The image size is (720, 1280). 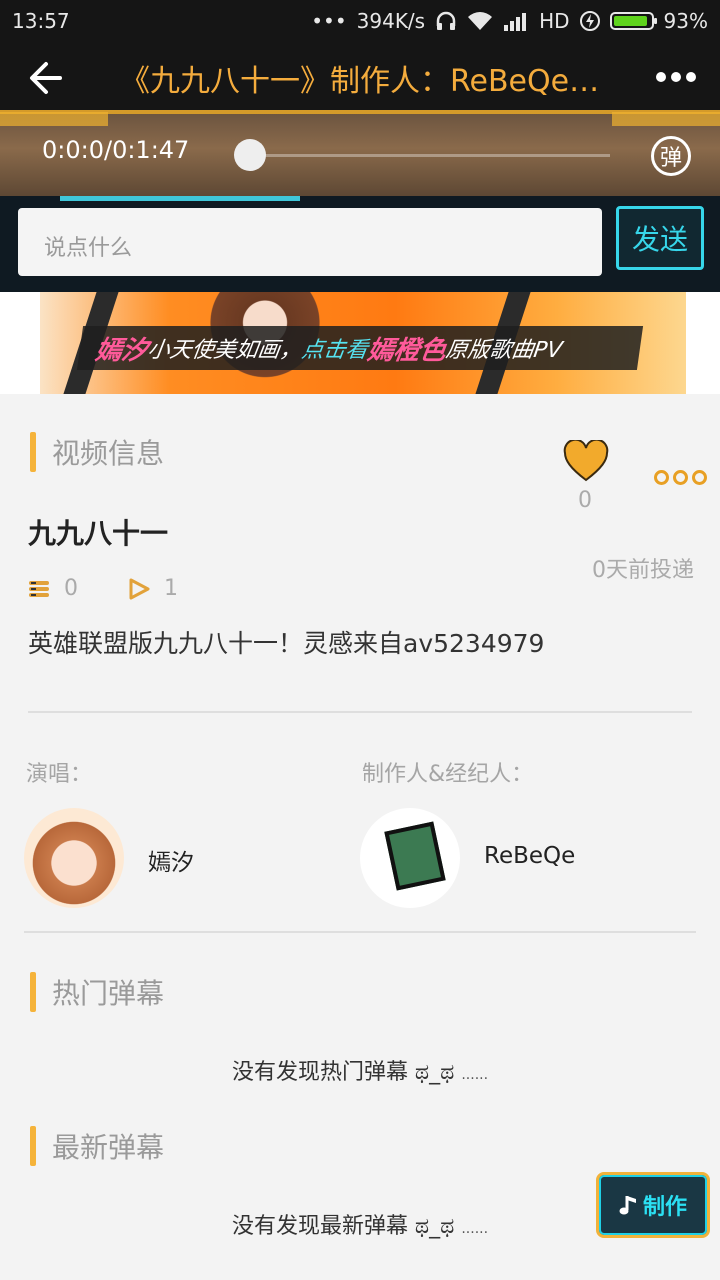 I want to click on singer-name: 嫣汐, so click(x=171, y=860).